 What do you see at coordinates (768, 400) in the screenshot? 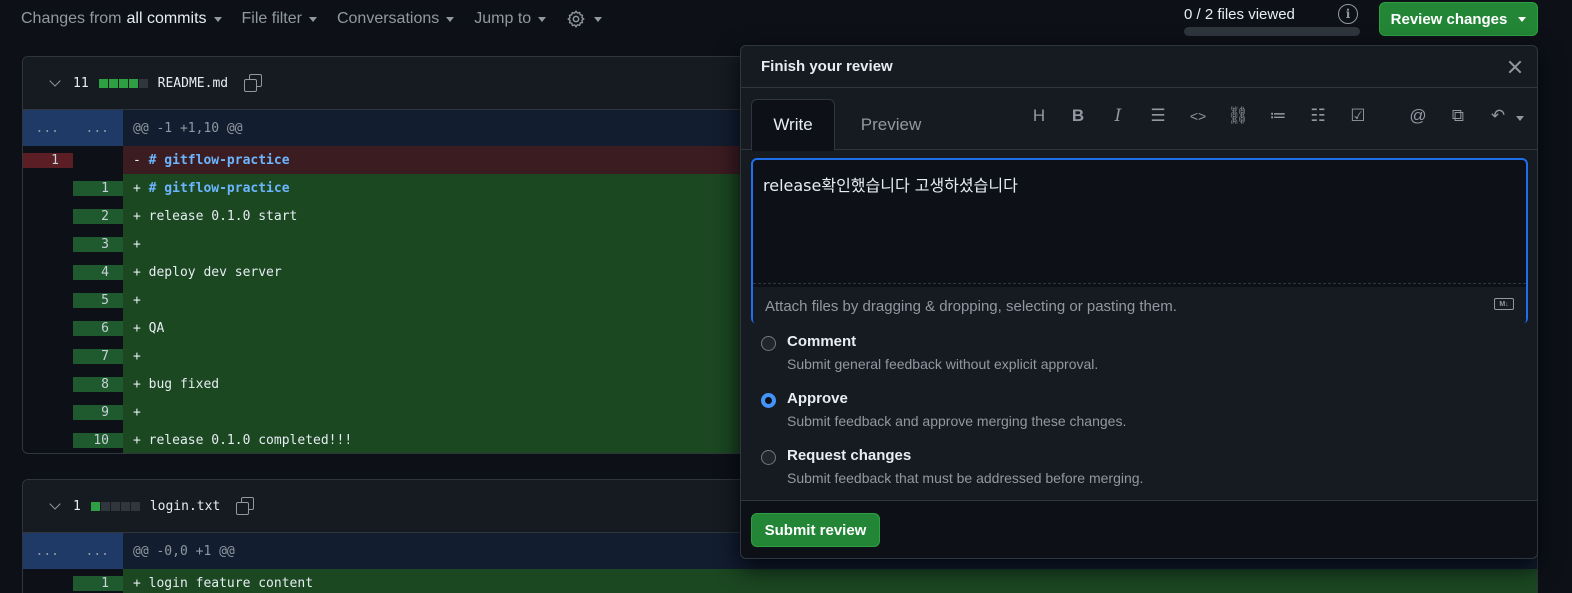
I see `radio-approve` at bounding box center [768, 400].